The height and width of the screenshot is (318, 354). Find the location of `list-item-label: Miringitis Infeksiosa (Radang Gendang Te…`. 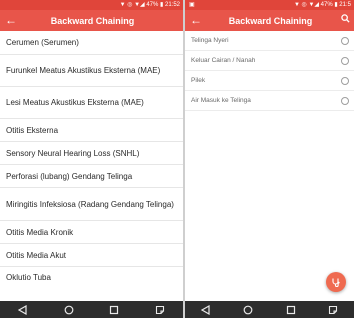

list-item-label: Miringitis Infeksiosa (Radang Gendang Te… is located at coordinates (90, 204).